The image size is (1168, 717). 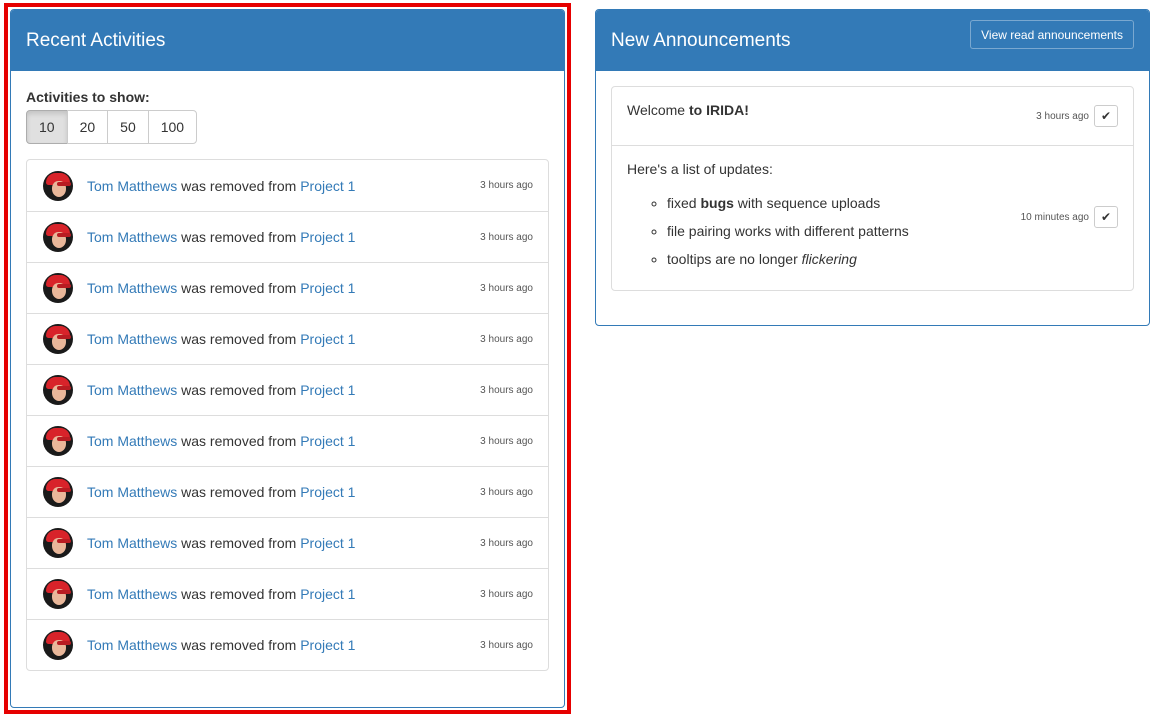 I want to click on update-text: with sequence uploads, so click(x=807, y=203).